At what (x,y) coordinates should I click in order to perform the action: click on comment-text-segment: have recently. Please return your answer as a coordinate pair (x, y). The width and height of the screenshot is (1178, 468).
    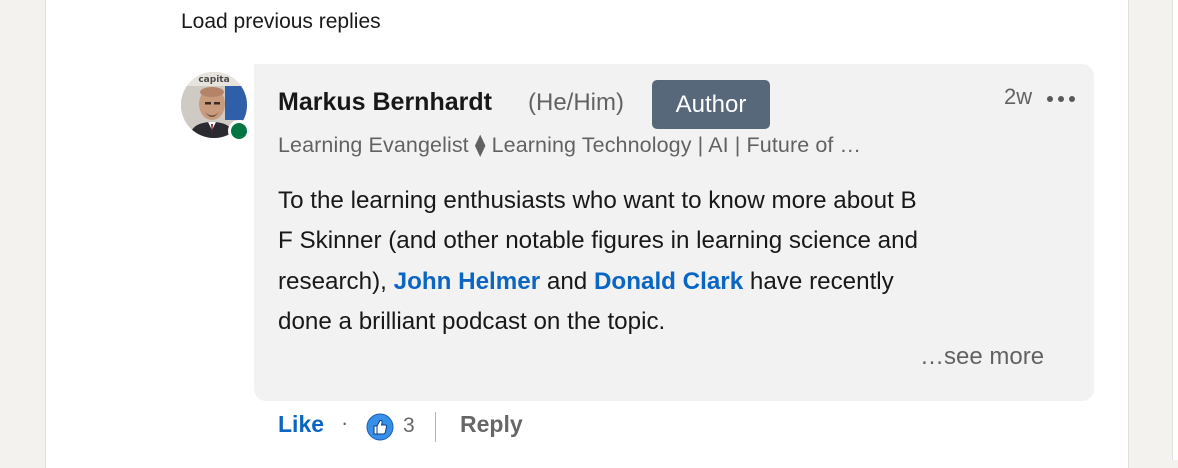
    Looking at the image, I should click on (821, 281).